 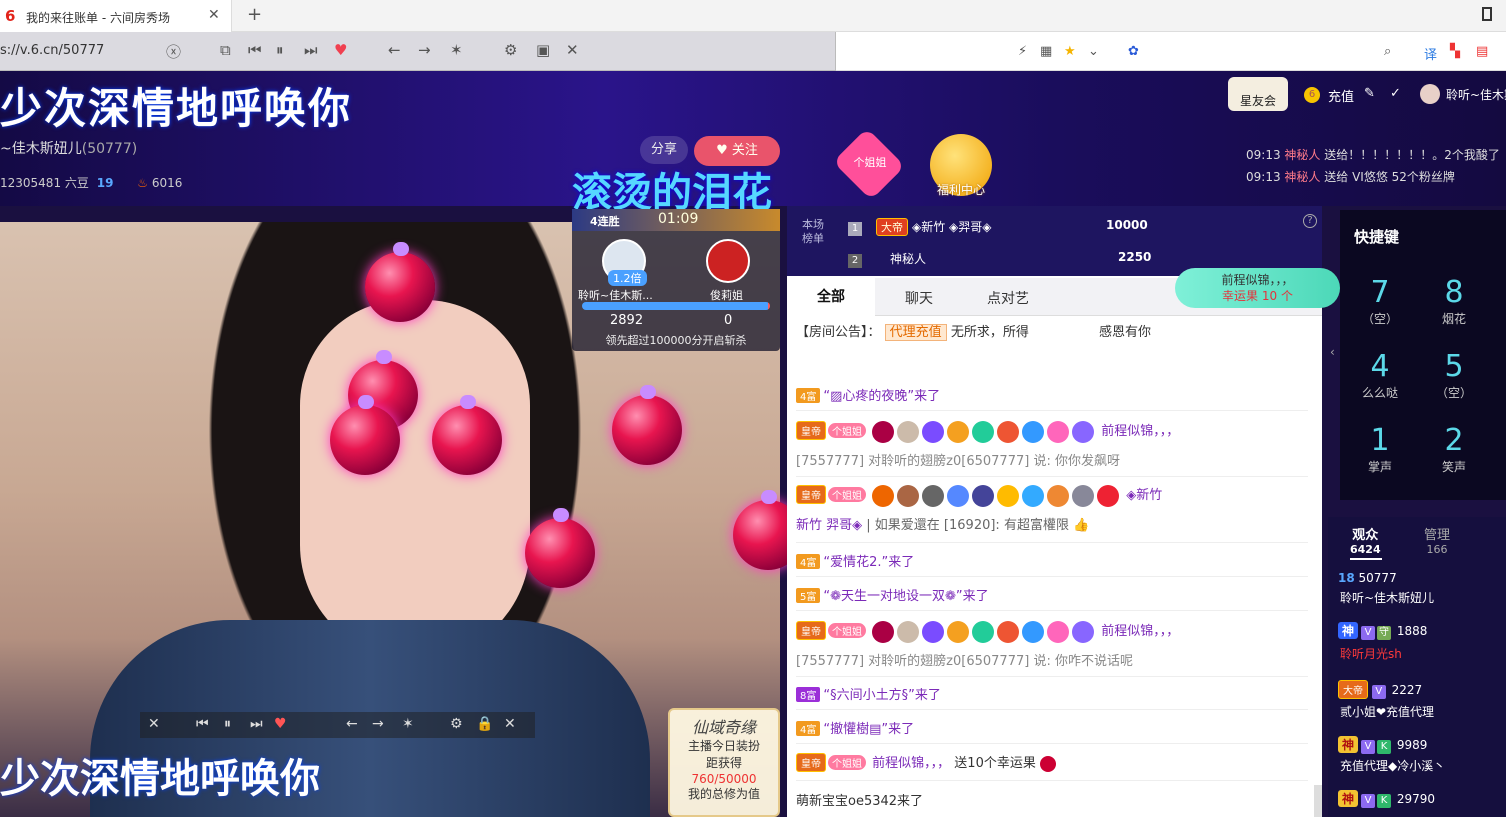 What do you see at coordinates (1332, 352) in the screenshot?
I see `chevron-left-icon: ‹` at bounding box center [1332, 352].